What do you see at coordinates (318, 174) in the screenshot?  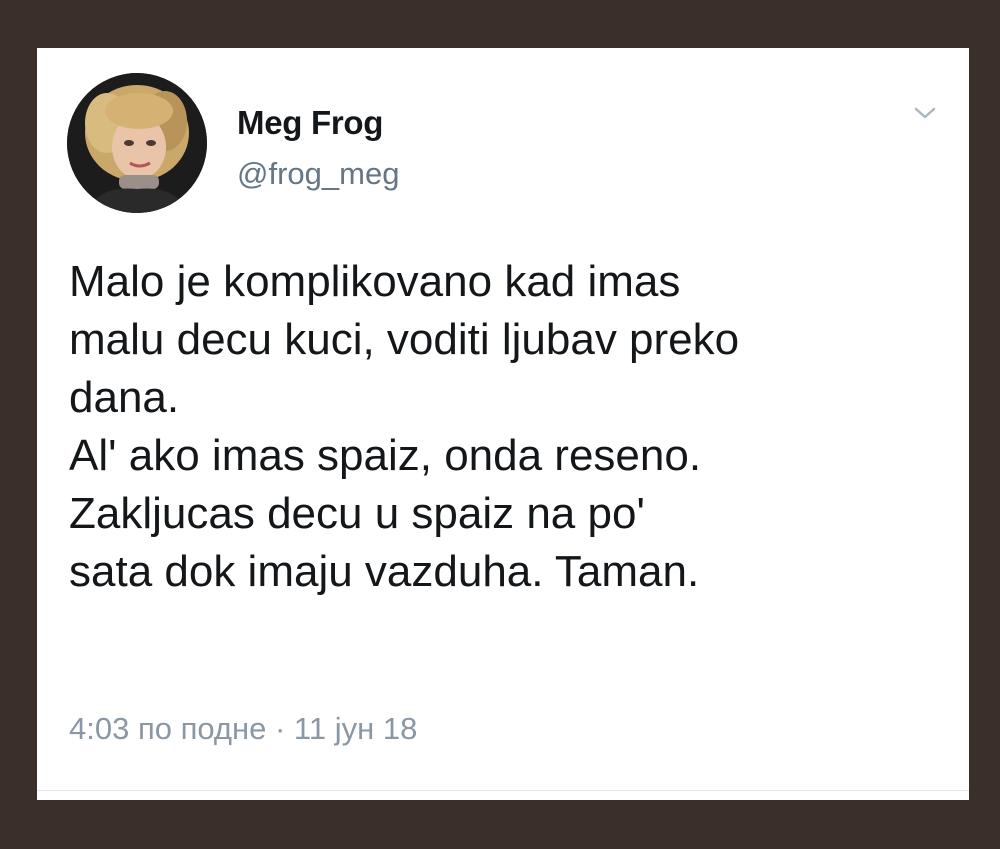 I see `author-handle: @frog_meg` at bounding box center [318, 174].